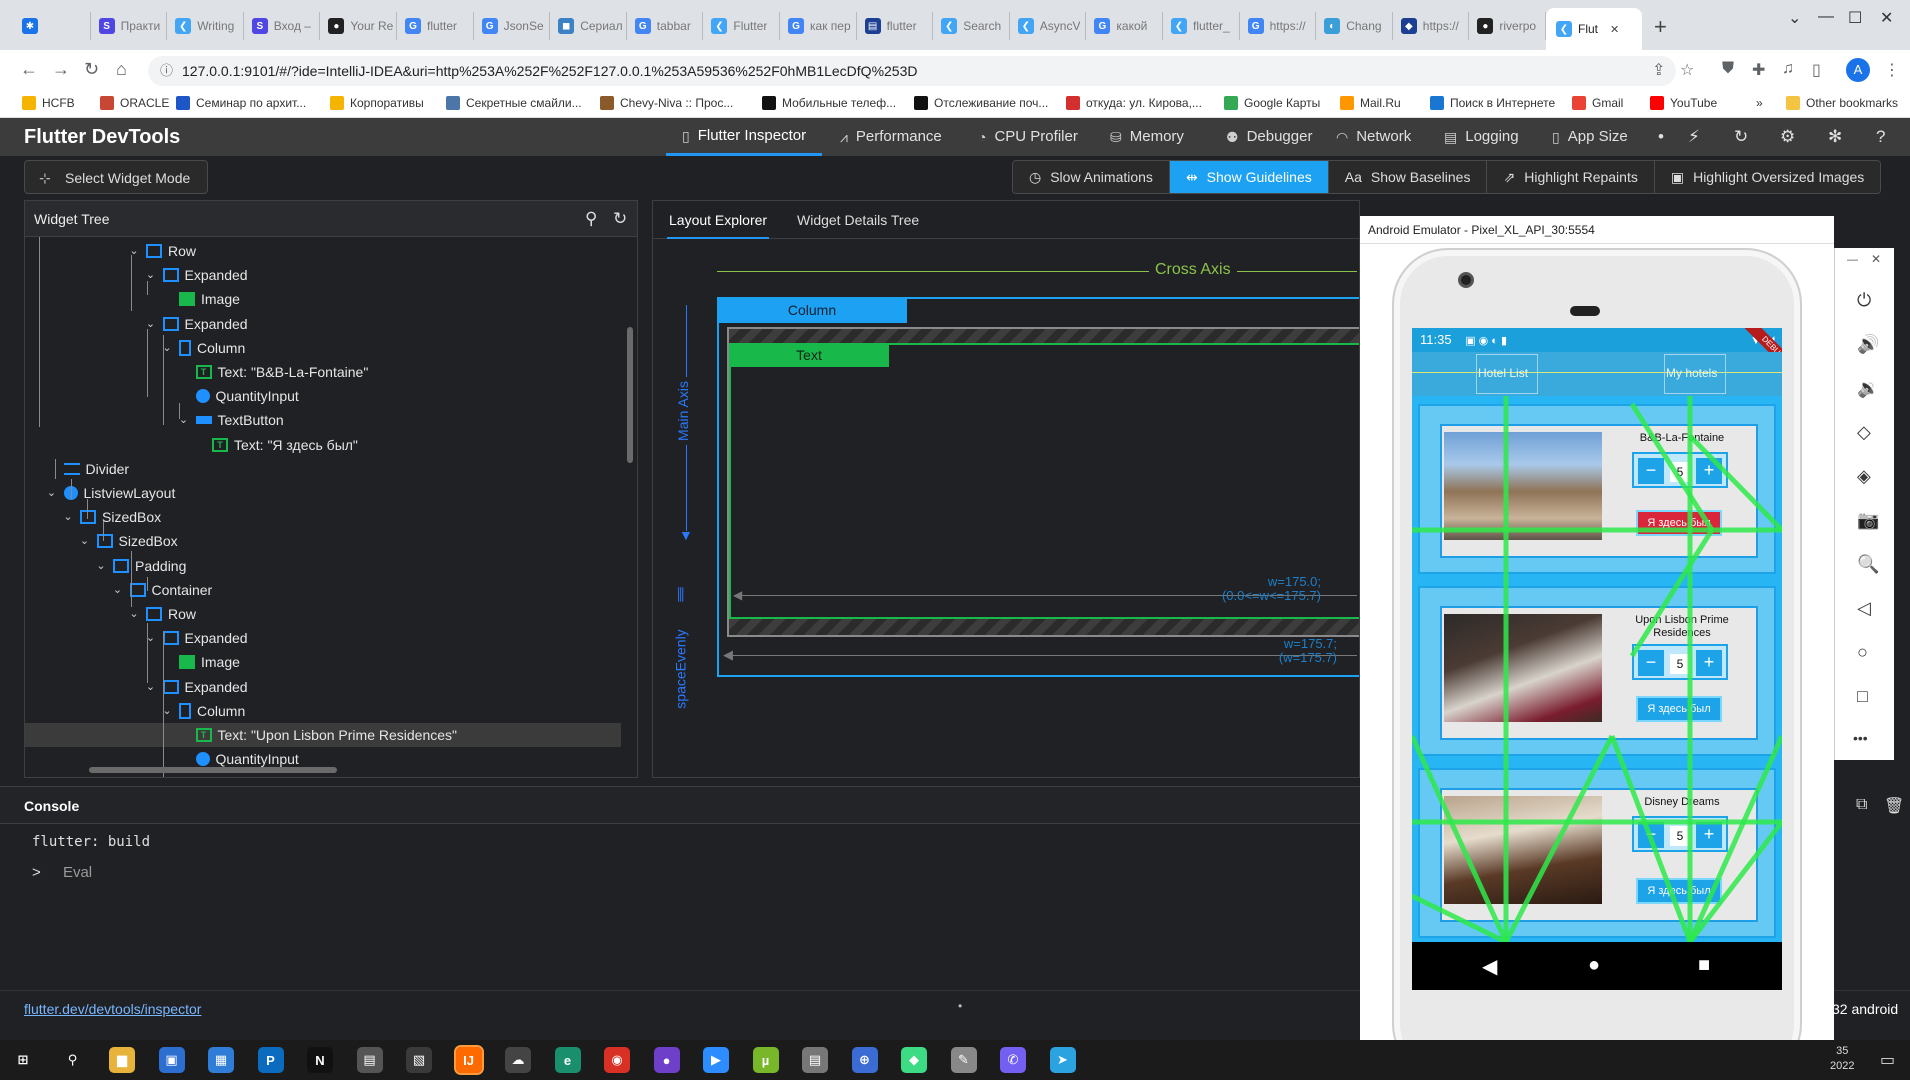 The width and height of the screenshot is (1910, 1080). Describe the element at coordinates (1590, 137) in the screenshot. I see `tab-app-size: ▯ App Size` at that location.